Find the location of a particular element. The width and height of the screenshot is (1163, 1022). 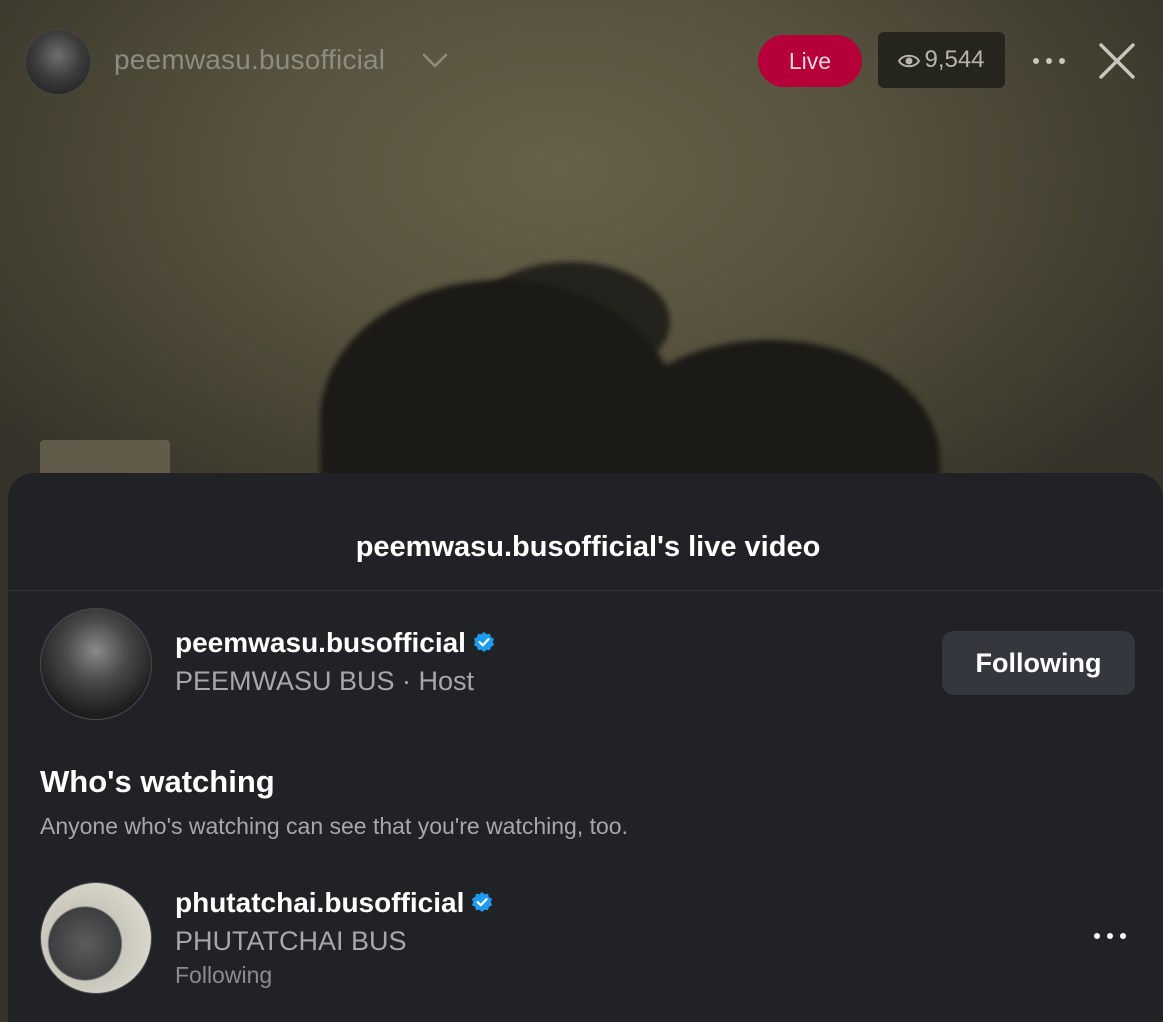

viewer-name-row: phutatchai.busofficial is located at coordinates (334, 903).